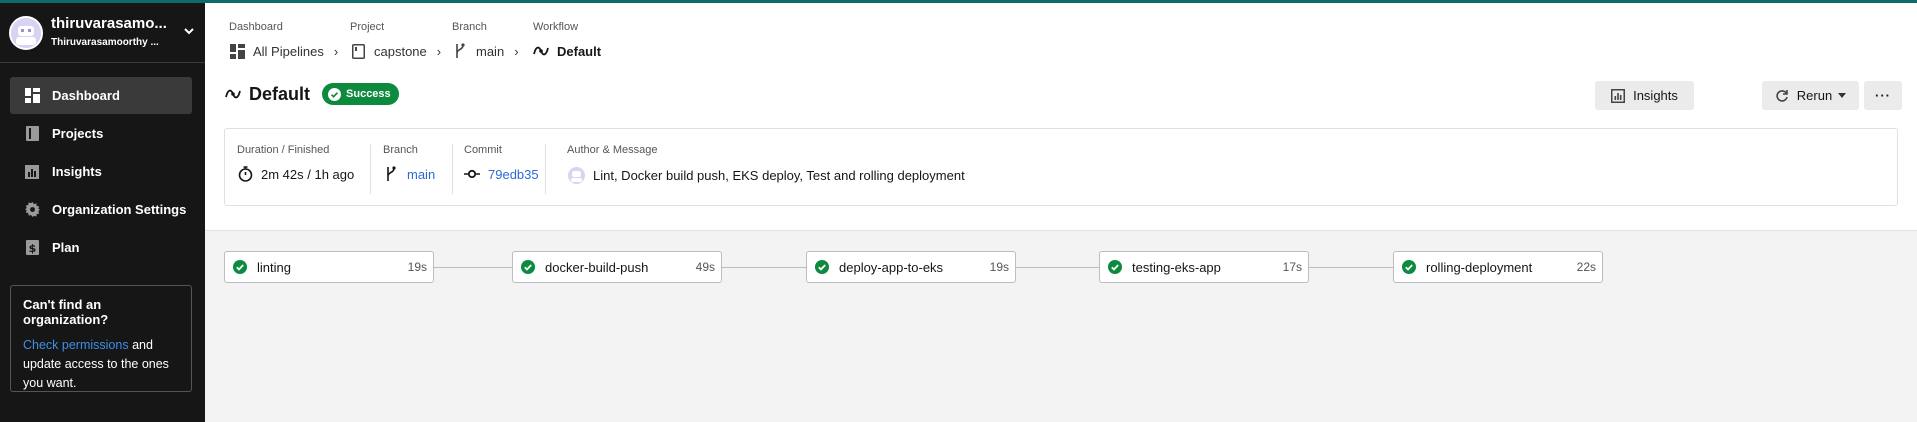 This screenshot has height=422, width=1917. I want to click on job-deploy-app-to-eks: deploy-app-to-eks 19s, so click(911, 267).